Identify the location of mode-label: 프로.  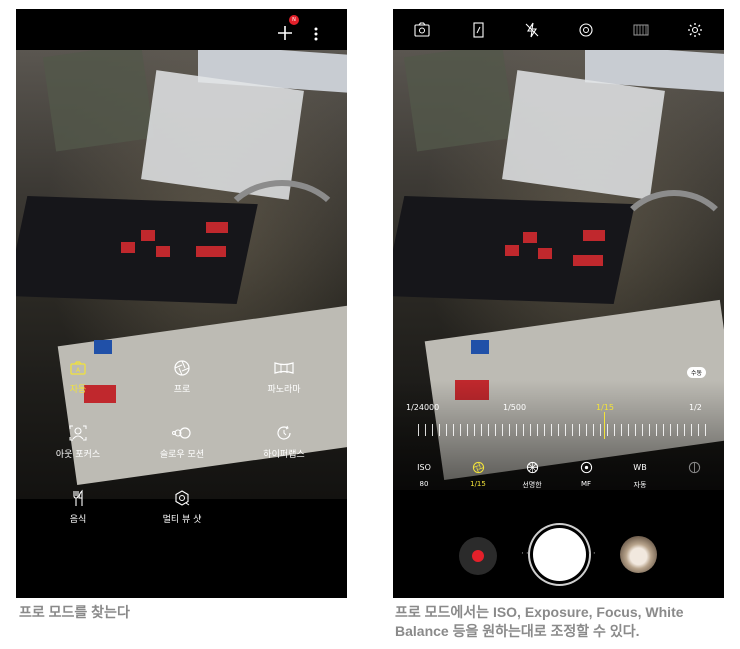
(182, 390).